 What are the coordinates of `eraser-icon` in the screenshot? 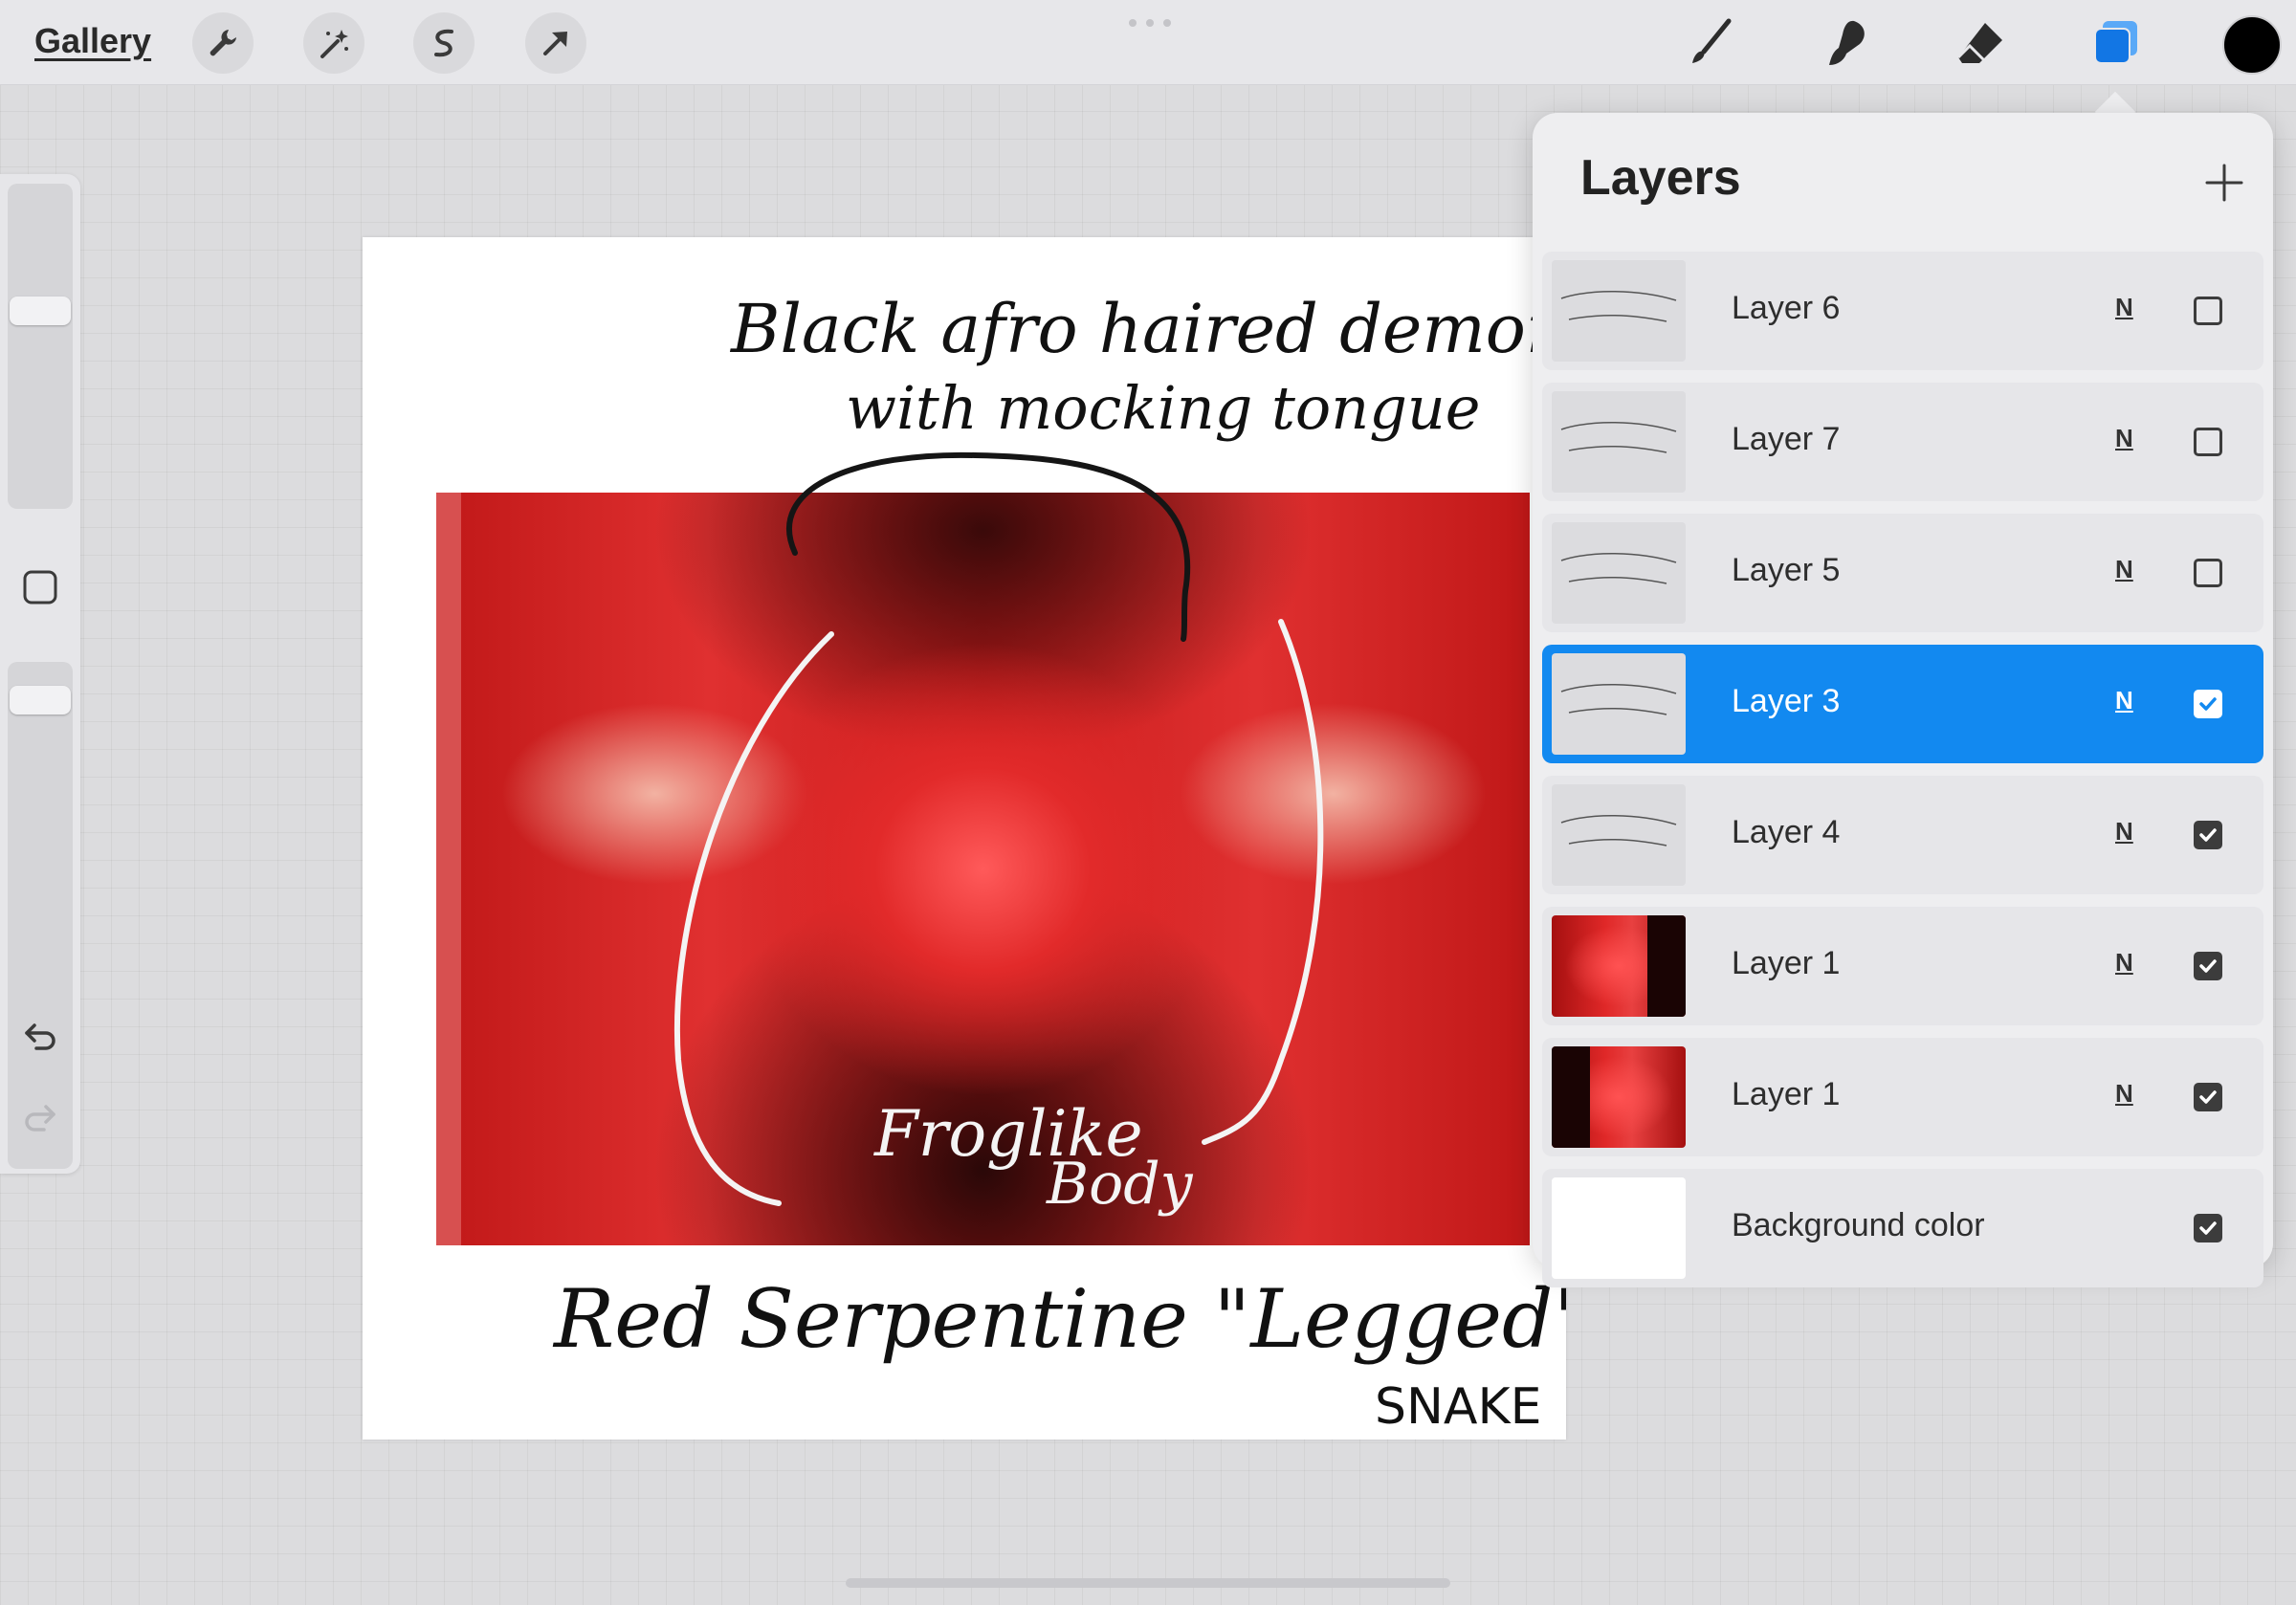 It's located at (1979, 43).